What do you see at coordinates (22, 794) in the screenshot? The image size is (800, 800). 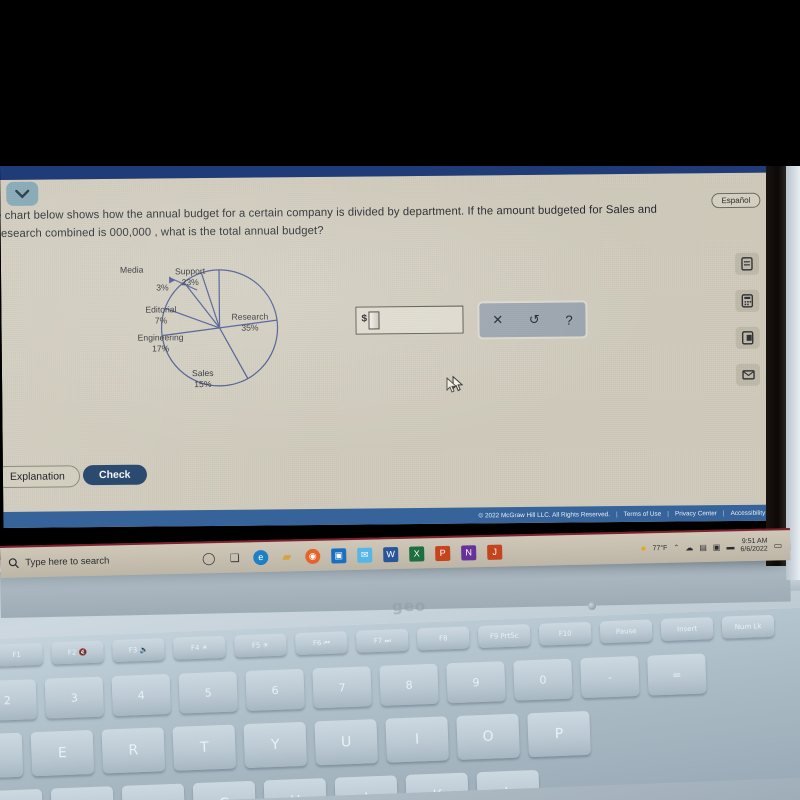 I see `key-s: S` at bounding box center [22, 794].